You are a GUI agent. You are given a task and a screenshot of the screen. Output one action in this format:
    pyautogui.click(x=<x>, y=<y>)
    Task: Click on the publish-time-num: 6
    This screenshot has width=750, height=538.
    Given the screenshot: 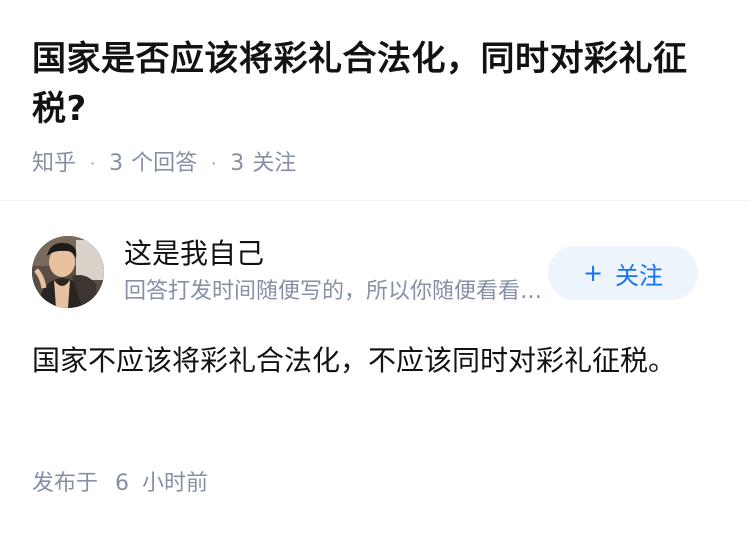 What is the action you would take?
    pyautogui.click(x=122, y=483)
    